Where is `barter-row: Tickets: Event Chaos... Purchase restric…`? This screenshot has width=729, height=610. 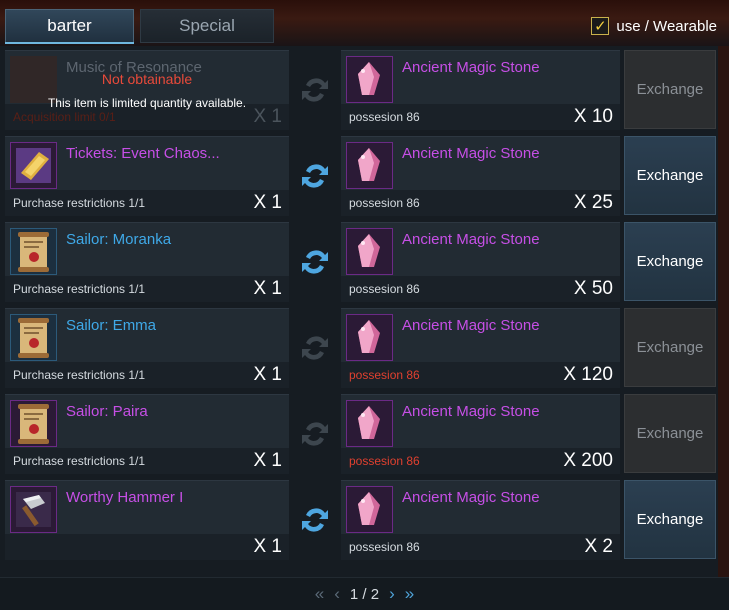
barter-row: Tickets: Event Chaos... Purchase restric… is located at coordinates (360, 176).